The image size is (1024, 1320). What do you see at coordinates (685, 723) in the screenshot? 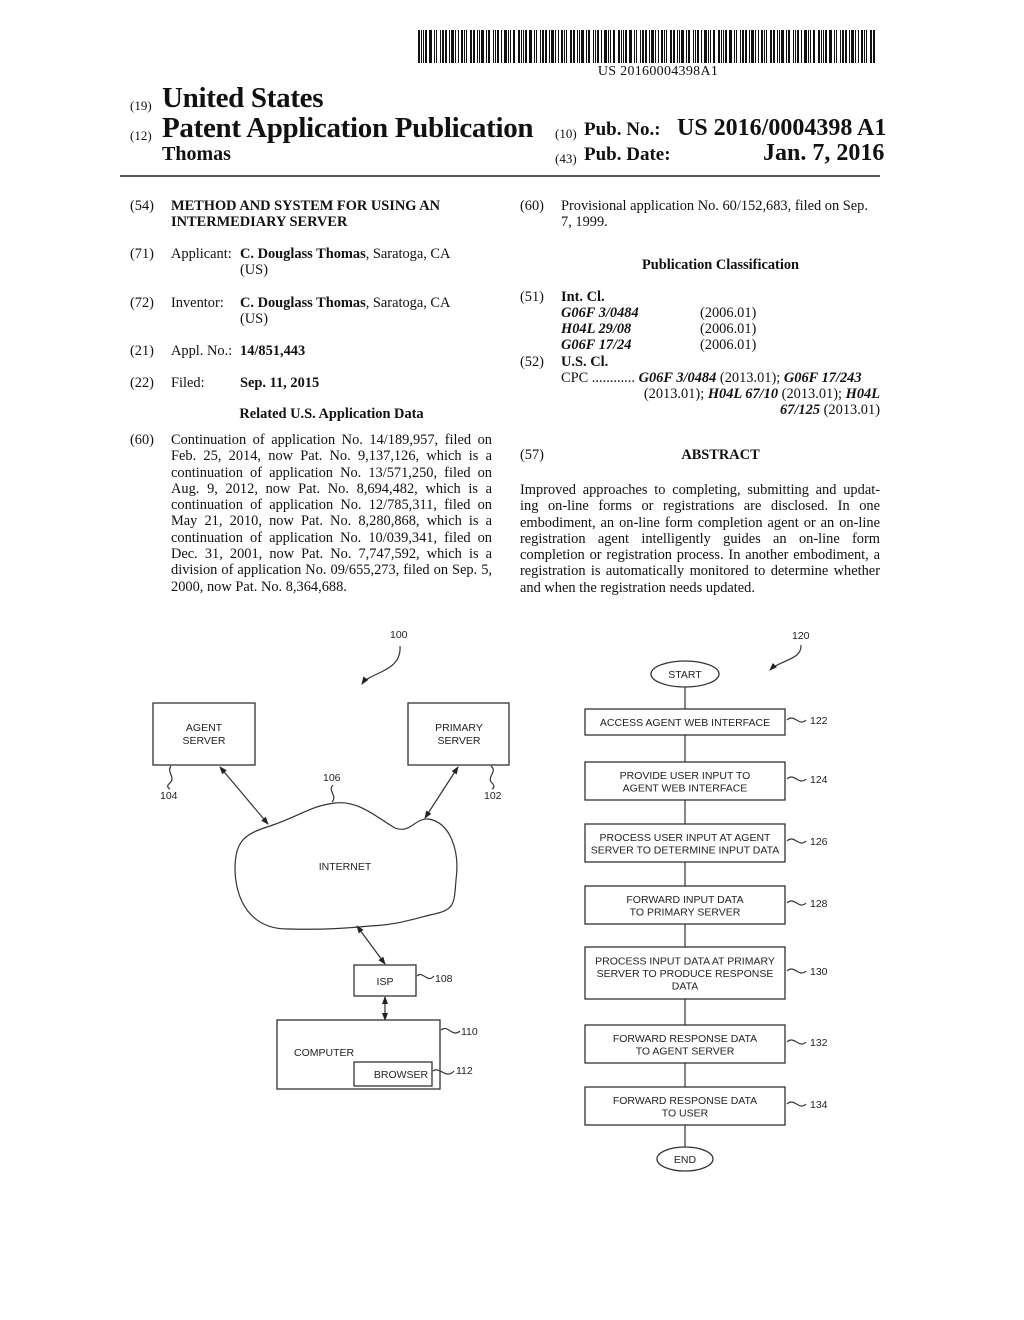
I see `flow-step-label: ACCESS AGENT WEB INTERFACE` at bounding box center [685, 723].